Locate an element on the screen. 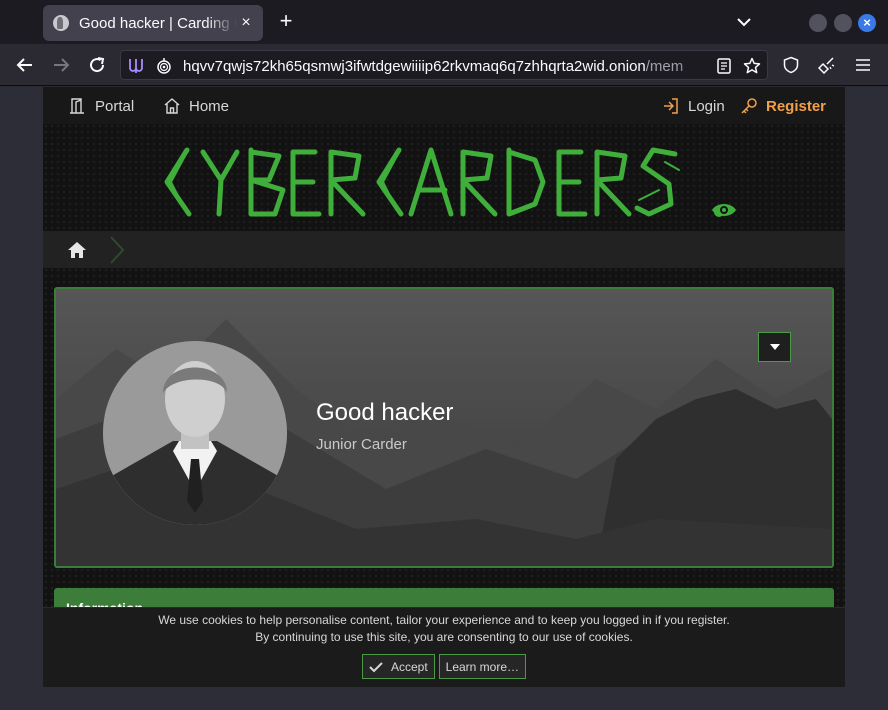  checkmark-icon is located at coordinates (376, 666).